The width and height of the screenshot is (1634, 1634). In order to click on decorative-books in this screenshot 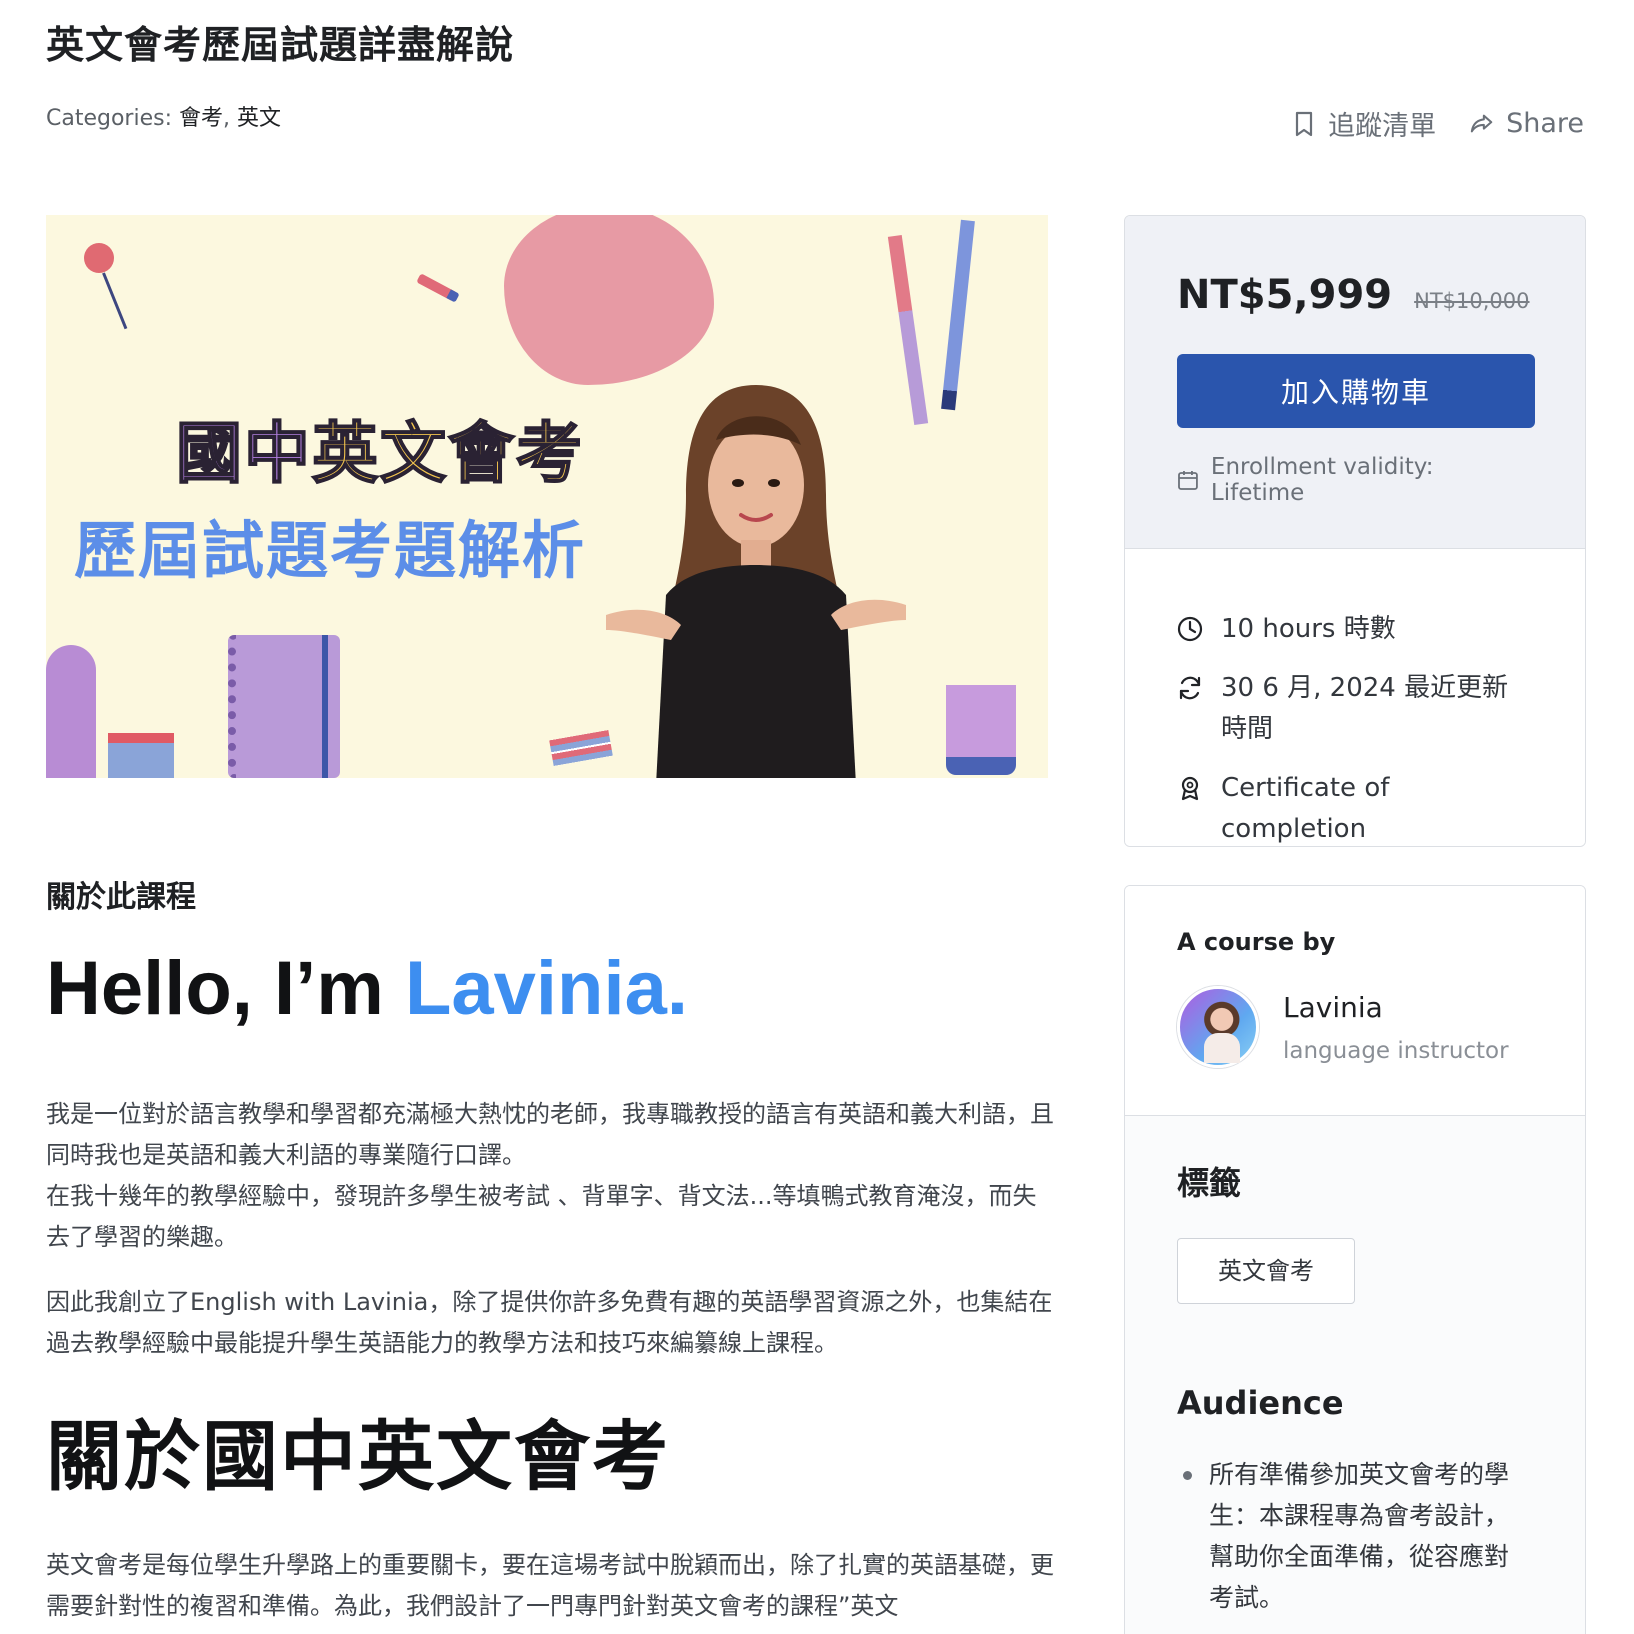, I will do `click(581, 748)`.